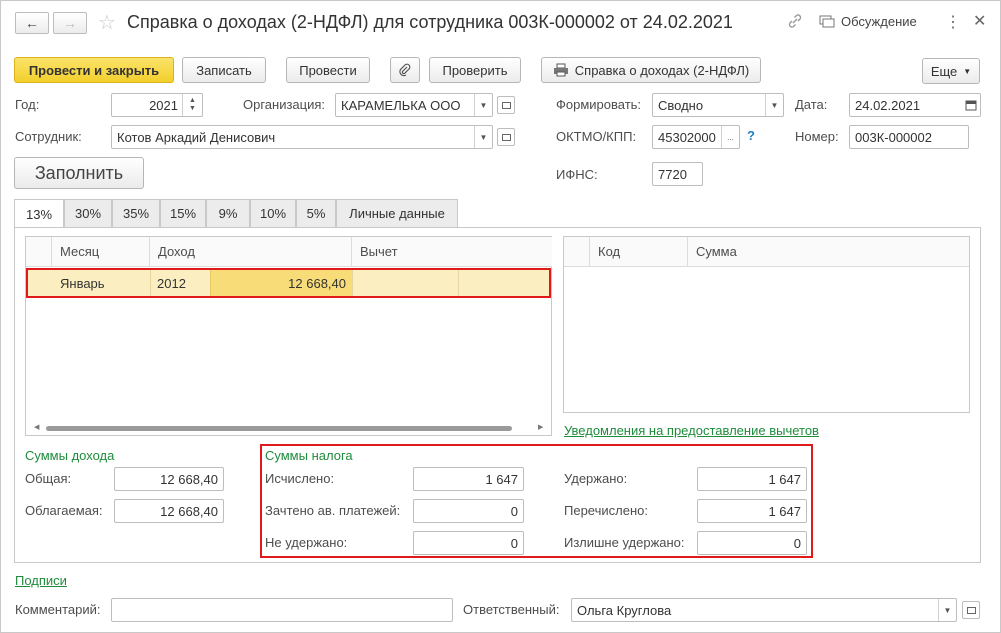  I want to click on transferred-label: Перечислено:, so click(606, 510).